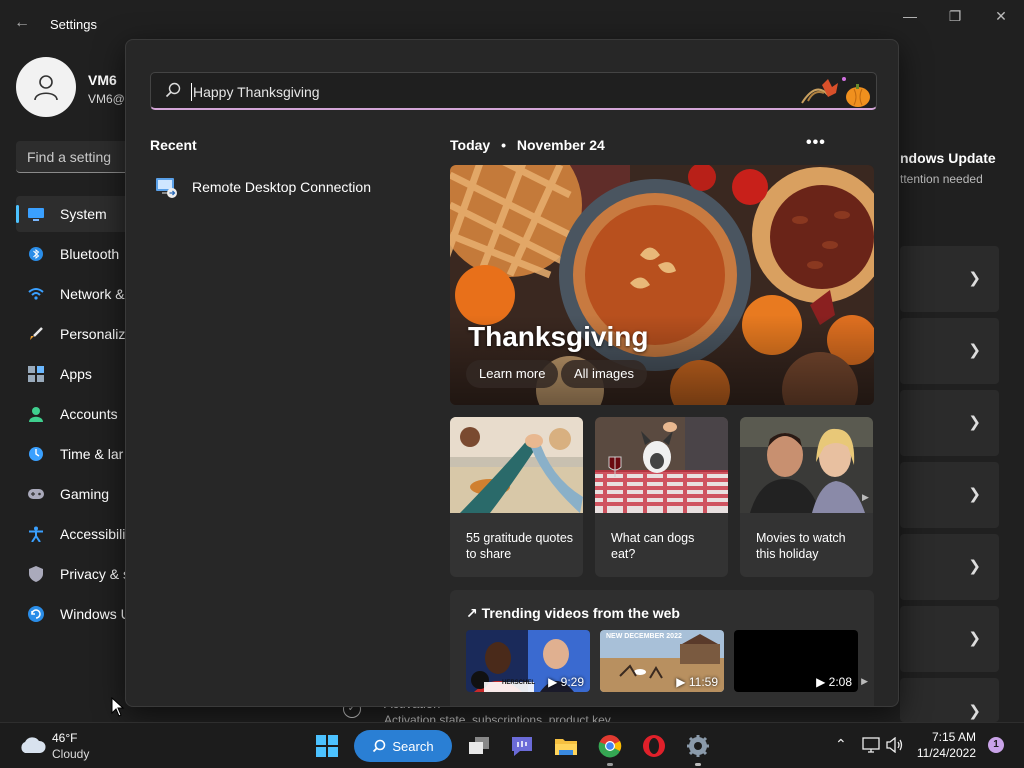 The width and height of the screenshot is (1024, 768). What do you see at coordinates (470, 145) in the screenshot?
I see `today-label: Today` at bounding box center [470, 145].